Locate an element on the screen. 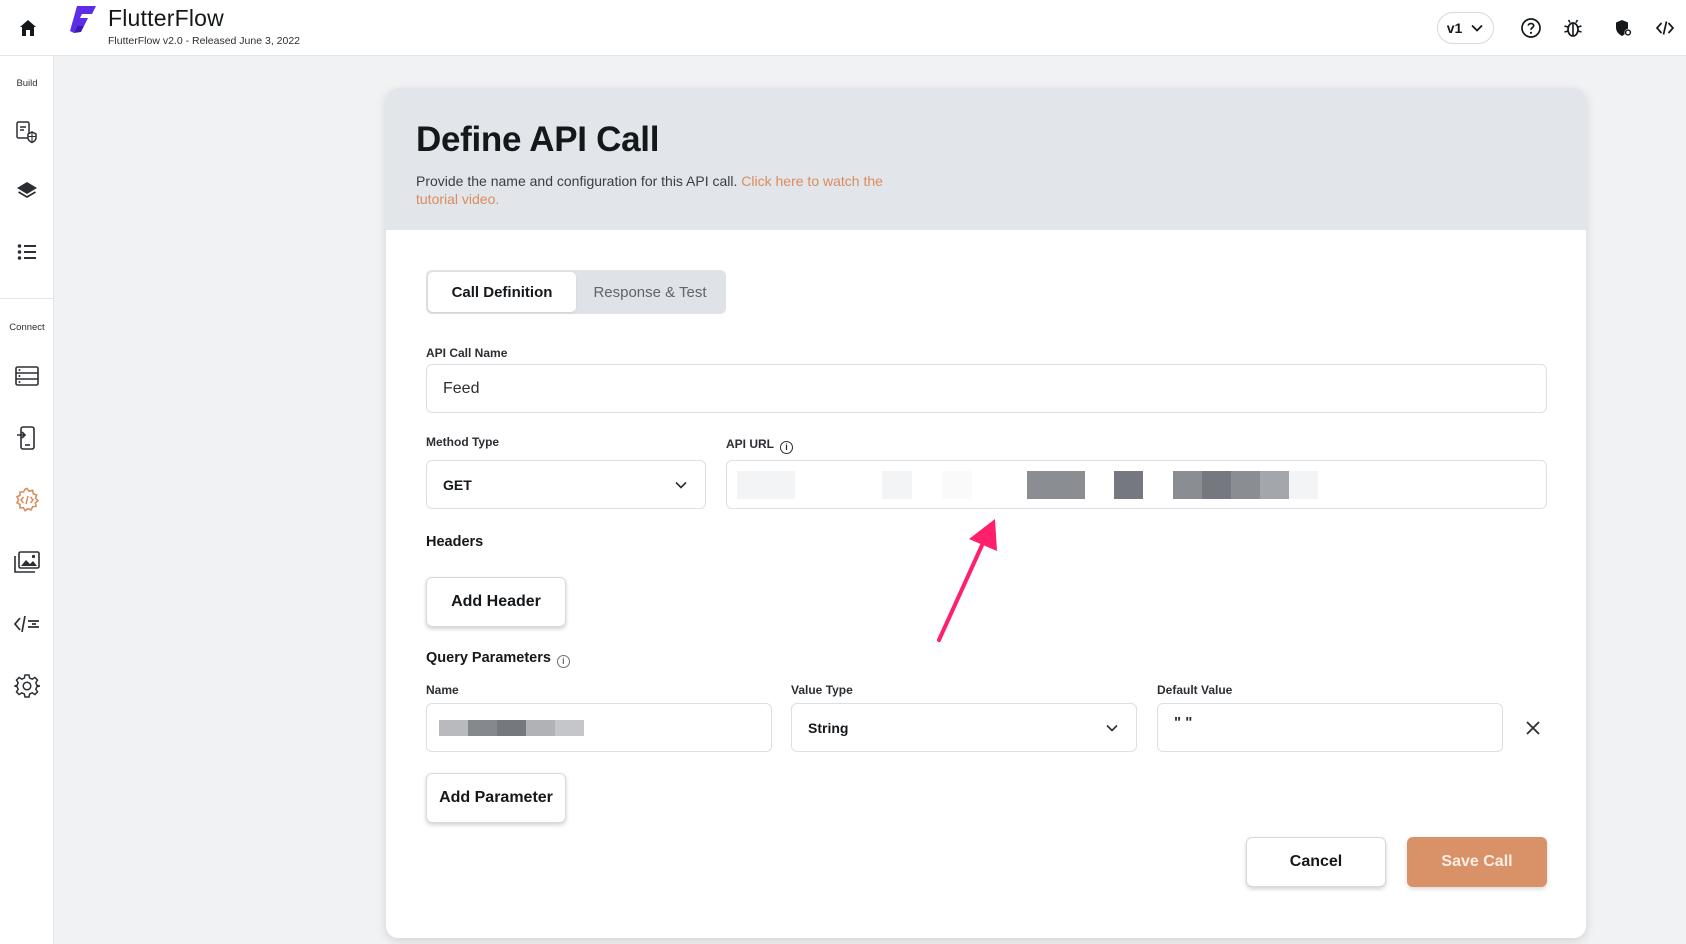 This screenshot has height=944, width=1686. param-value-type-value: String is located at coordinates (828, 727).